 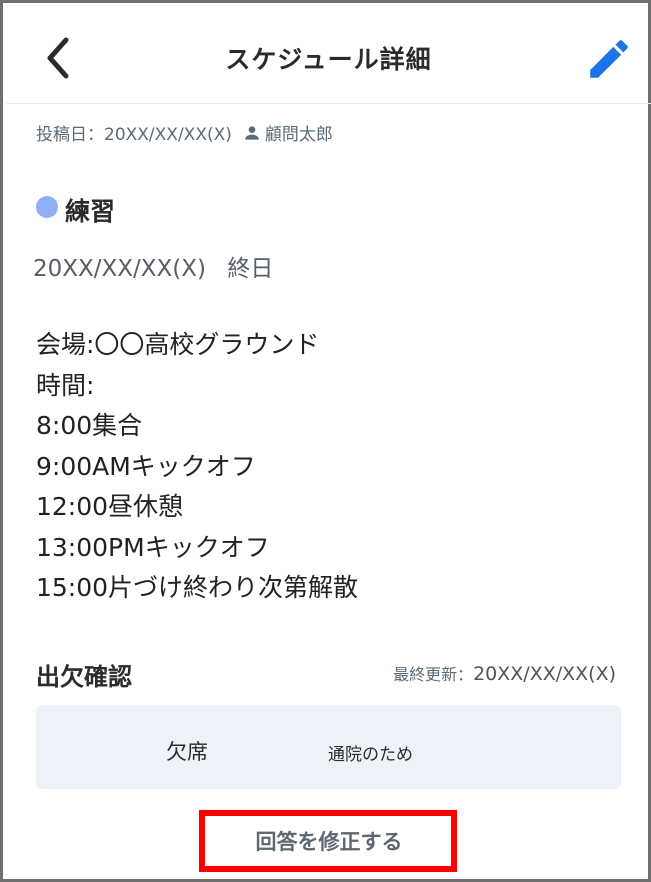 What do you see at coordinates (65, 385) in the screenshot?
I see `description-line: 時間:` at bounding box center [65, 385].